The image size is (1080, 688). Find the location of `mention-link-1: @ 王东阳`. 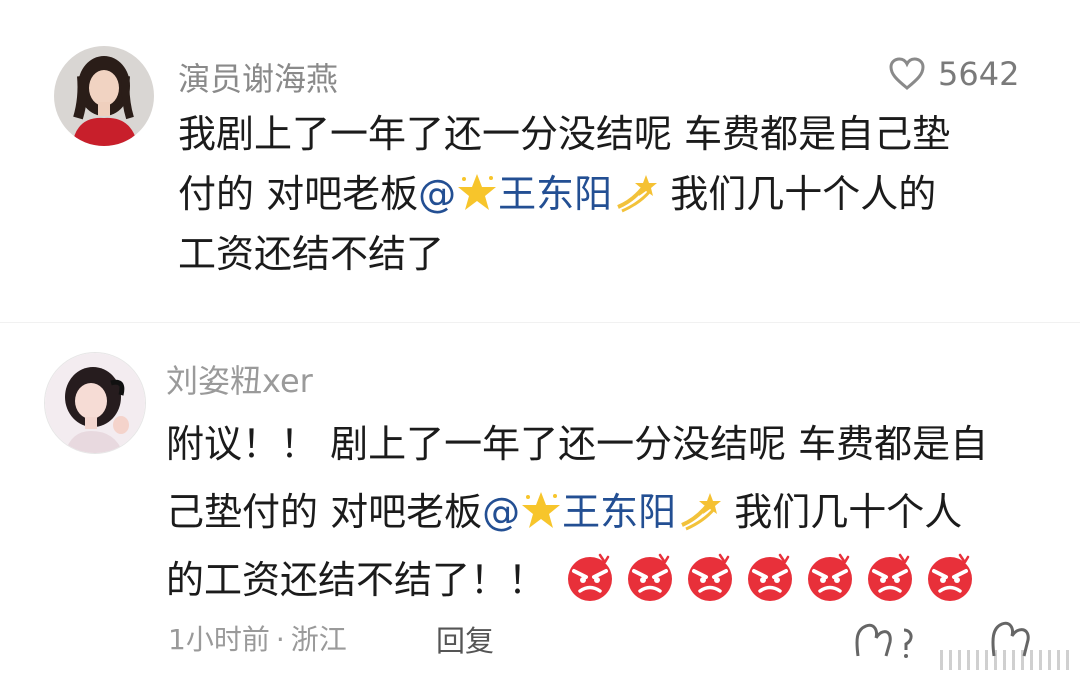

mention-link-1: @ 王东阳 is located at coordinates (538, 194).